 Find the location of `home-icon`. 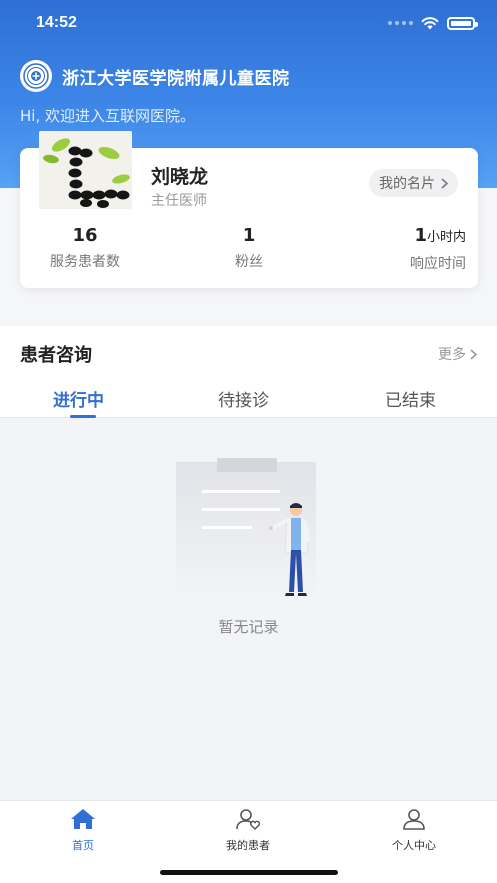

home-icon is located at coordinates (83, 819).